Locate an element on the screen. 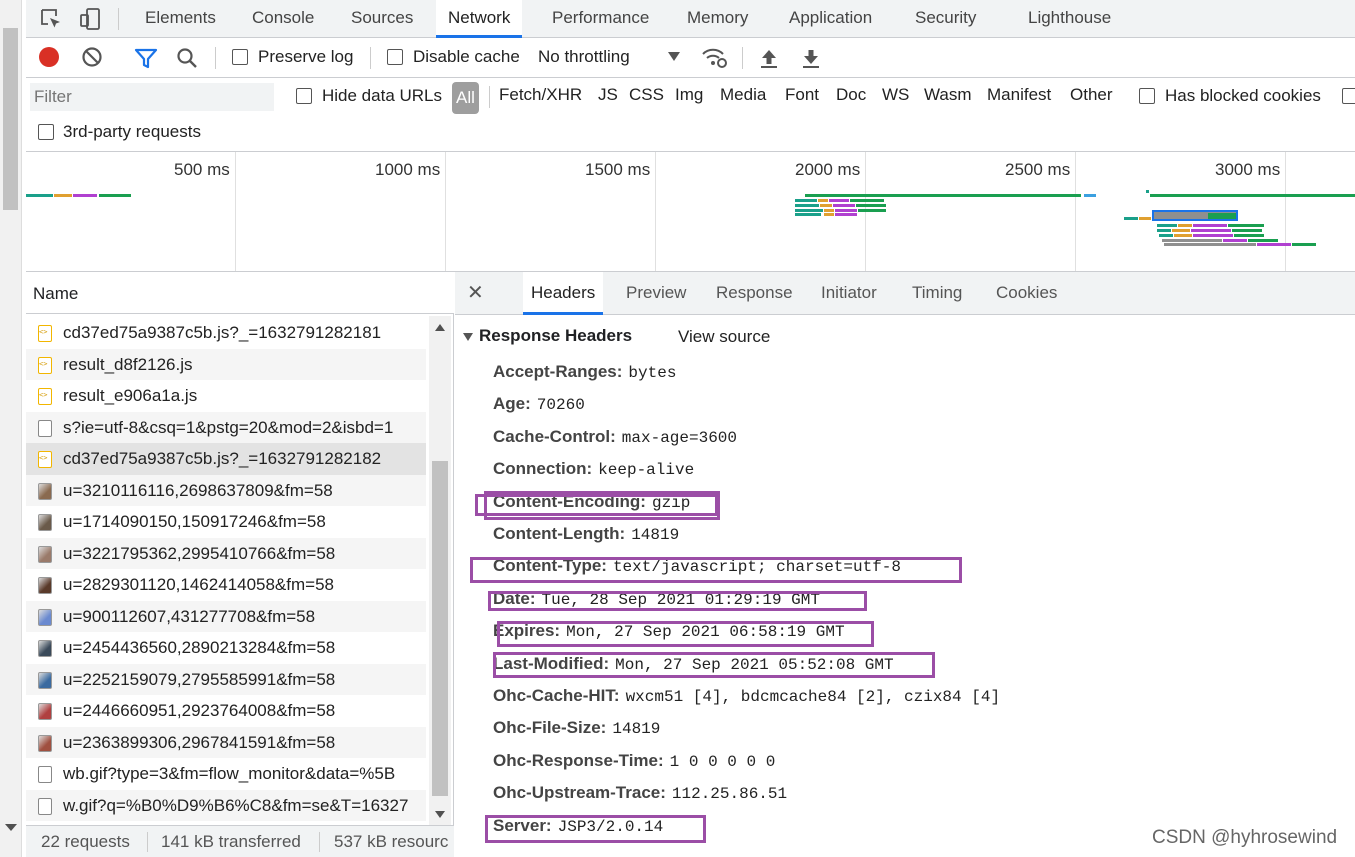 This screenshot has width=1355, height=857. disable-cache-checkbox is located at coordinates (395, 57).